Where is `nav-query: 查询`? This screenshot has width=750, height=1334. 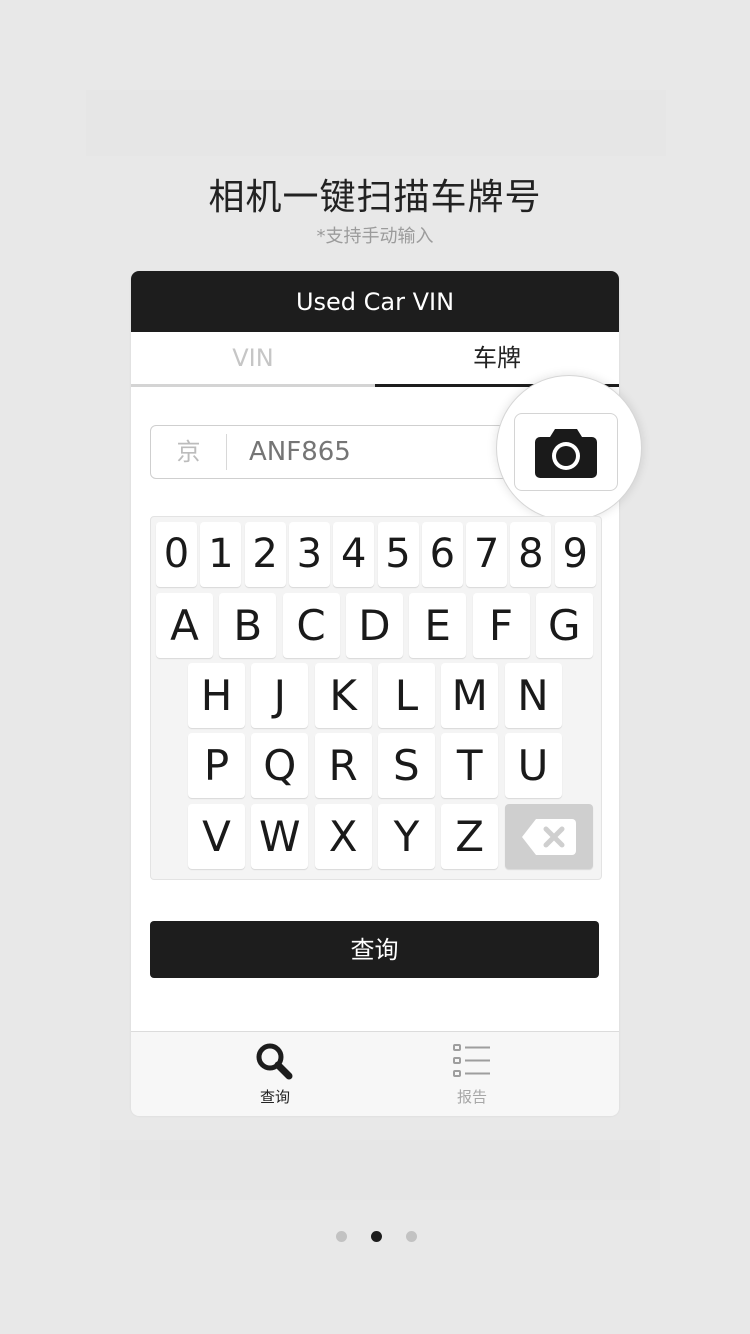 nav-query: 查询 is located at coordinates (275, 1074).